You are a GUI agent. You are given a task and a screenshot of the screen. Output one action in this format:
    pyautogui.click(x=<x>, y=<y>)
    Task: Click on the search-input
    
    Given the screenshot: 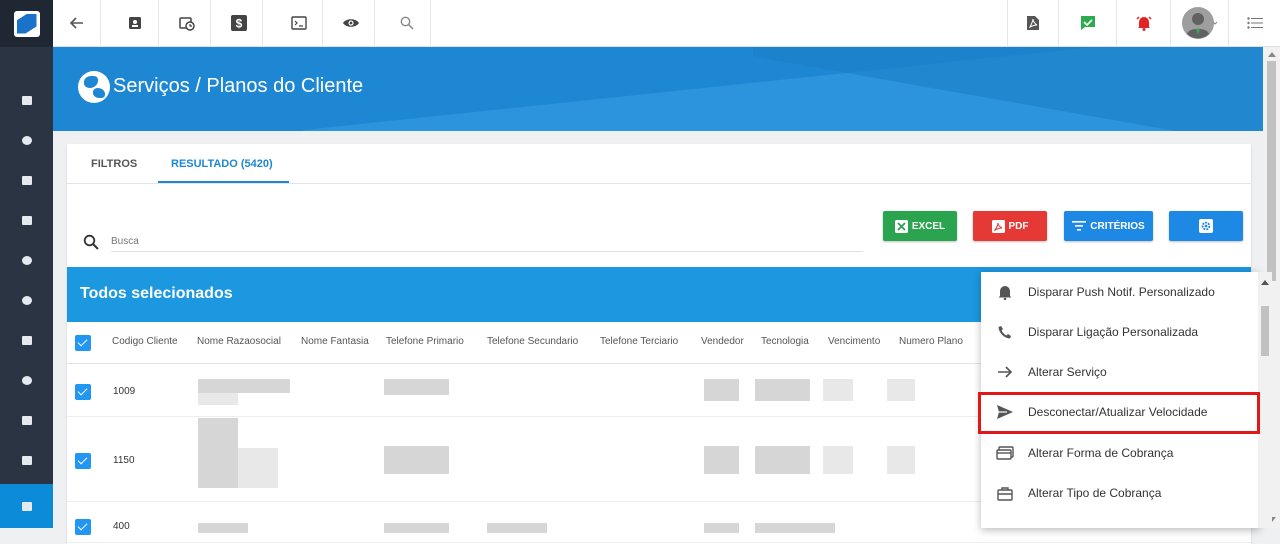 What is the action you would take?
    pyautogui.click(x=487, y=242)
    